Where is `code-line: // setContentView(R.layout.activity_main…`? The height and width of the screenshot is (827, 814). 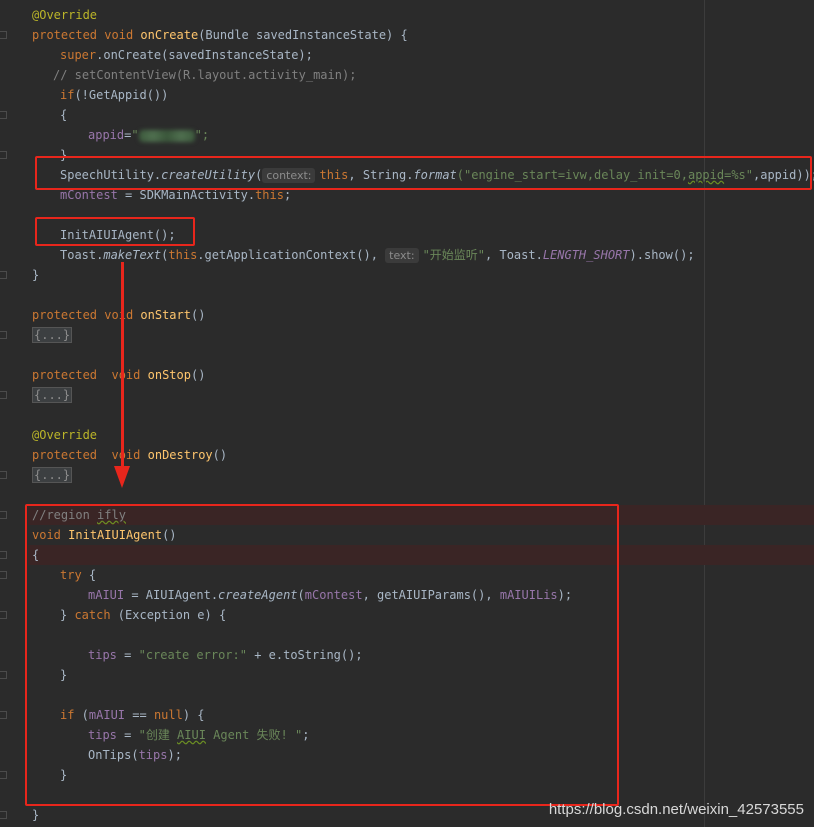 code-line: // setContentView(R.layout.activity_main… is located at coordinates (204, 75).